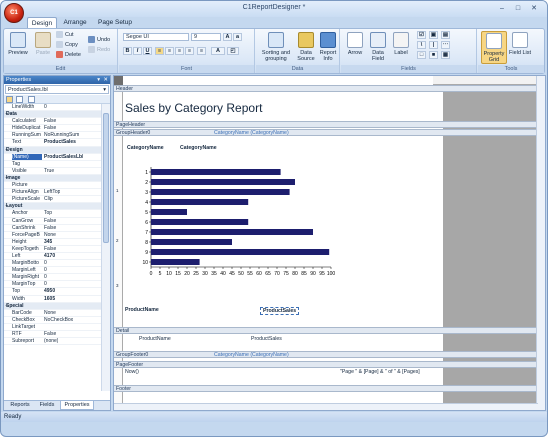 This screenshot has width=548, height=437. What do you see at coordinates (53, 150) in the screenshot?
I see `property-category: − Design` at bounding box center [53, 150].